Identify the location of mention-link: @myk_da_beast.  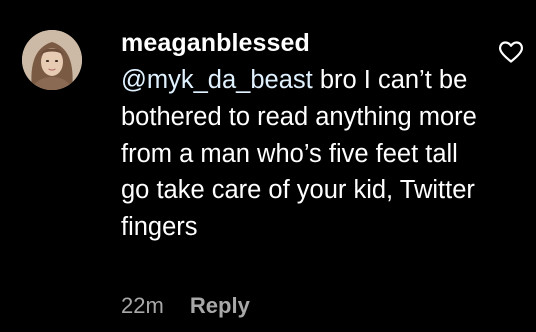
(217, 80).